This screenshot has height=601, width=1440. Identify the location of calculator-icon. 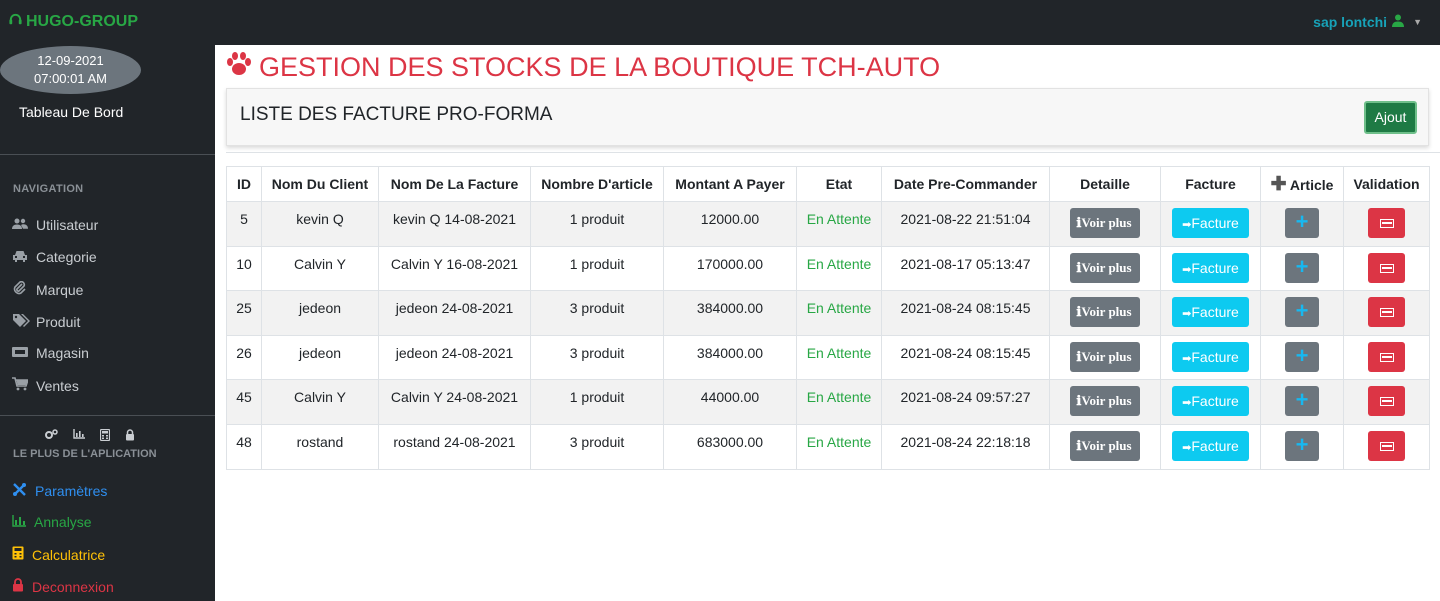
(105, 436).